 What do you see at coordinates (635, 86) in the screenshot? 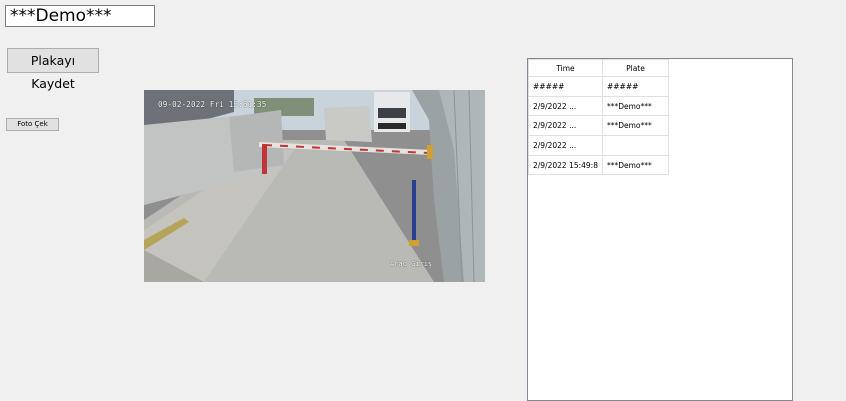
I see `cell-plate: #####` at bounding box center [635, 86].